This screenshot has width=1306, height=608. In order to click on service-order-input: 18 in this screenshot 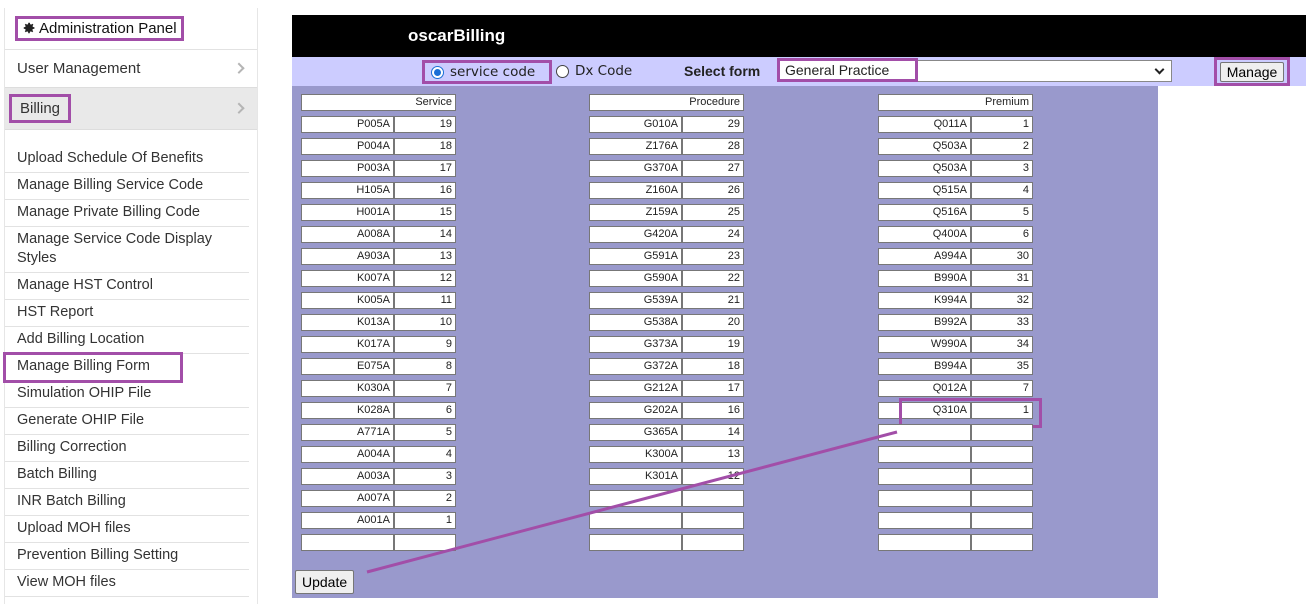, I will do `click(425, 146)`.